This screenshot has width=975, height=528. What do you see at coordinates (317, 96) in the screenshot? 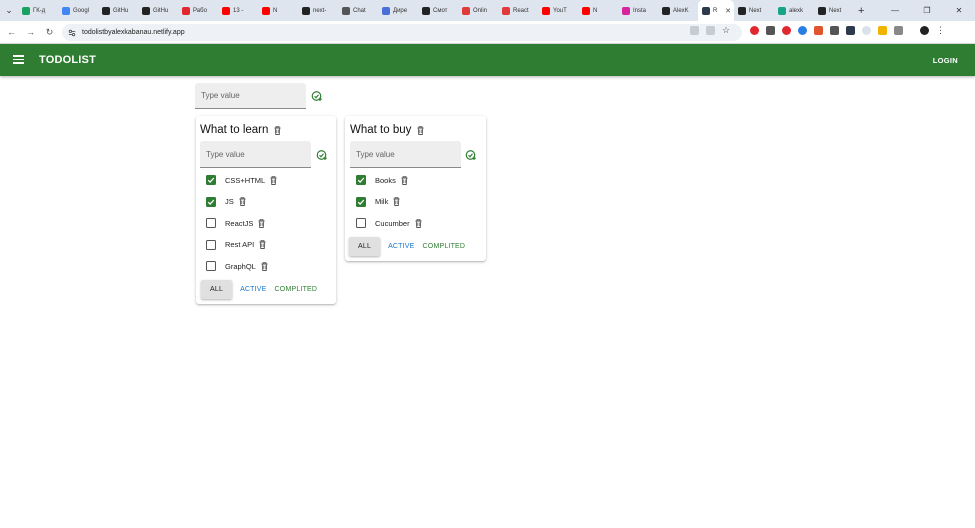
I see `add-todolist-icon` at bounding box center [317, 96].